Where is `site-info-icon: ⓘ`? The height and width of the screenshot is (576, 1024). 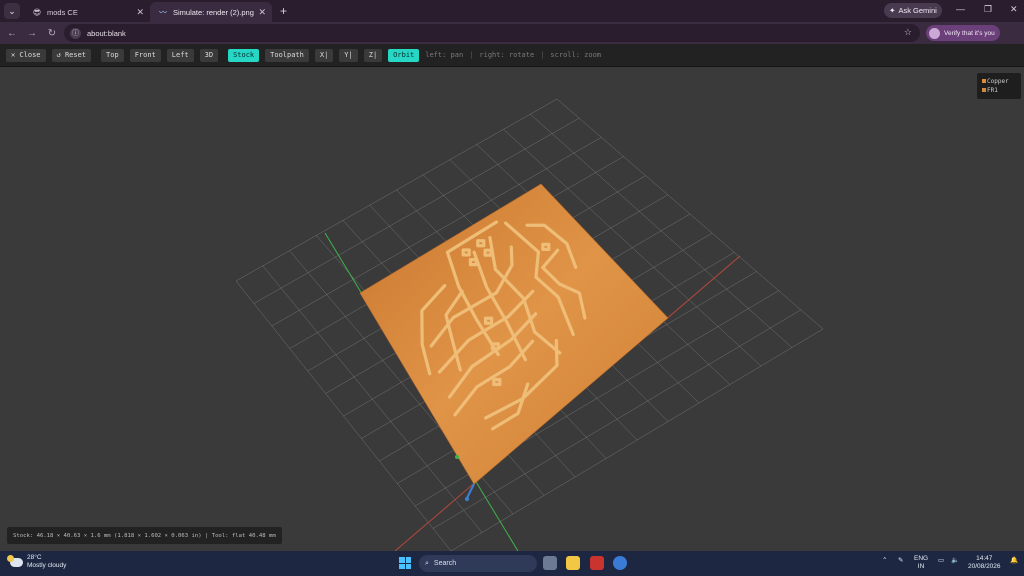 site-info-icon: ⓘ is located at coordinates (75, 33).